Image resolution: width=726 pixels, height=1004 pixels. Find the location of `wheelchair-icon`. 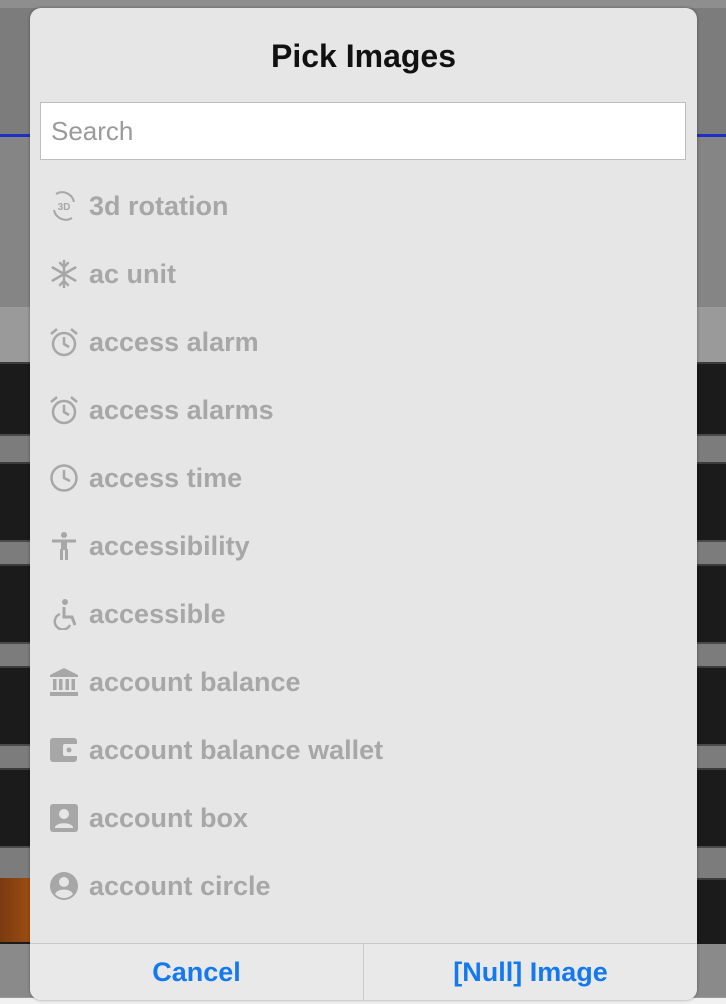

wheelchair-icon is located at coordinates (64, 614).